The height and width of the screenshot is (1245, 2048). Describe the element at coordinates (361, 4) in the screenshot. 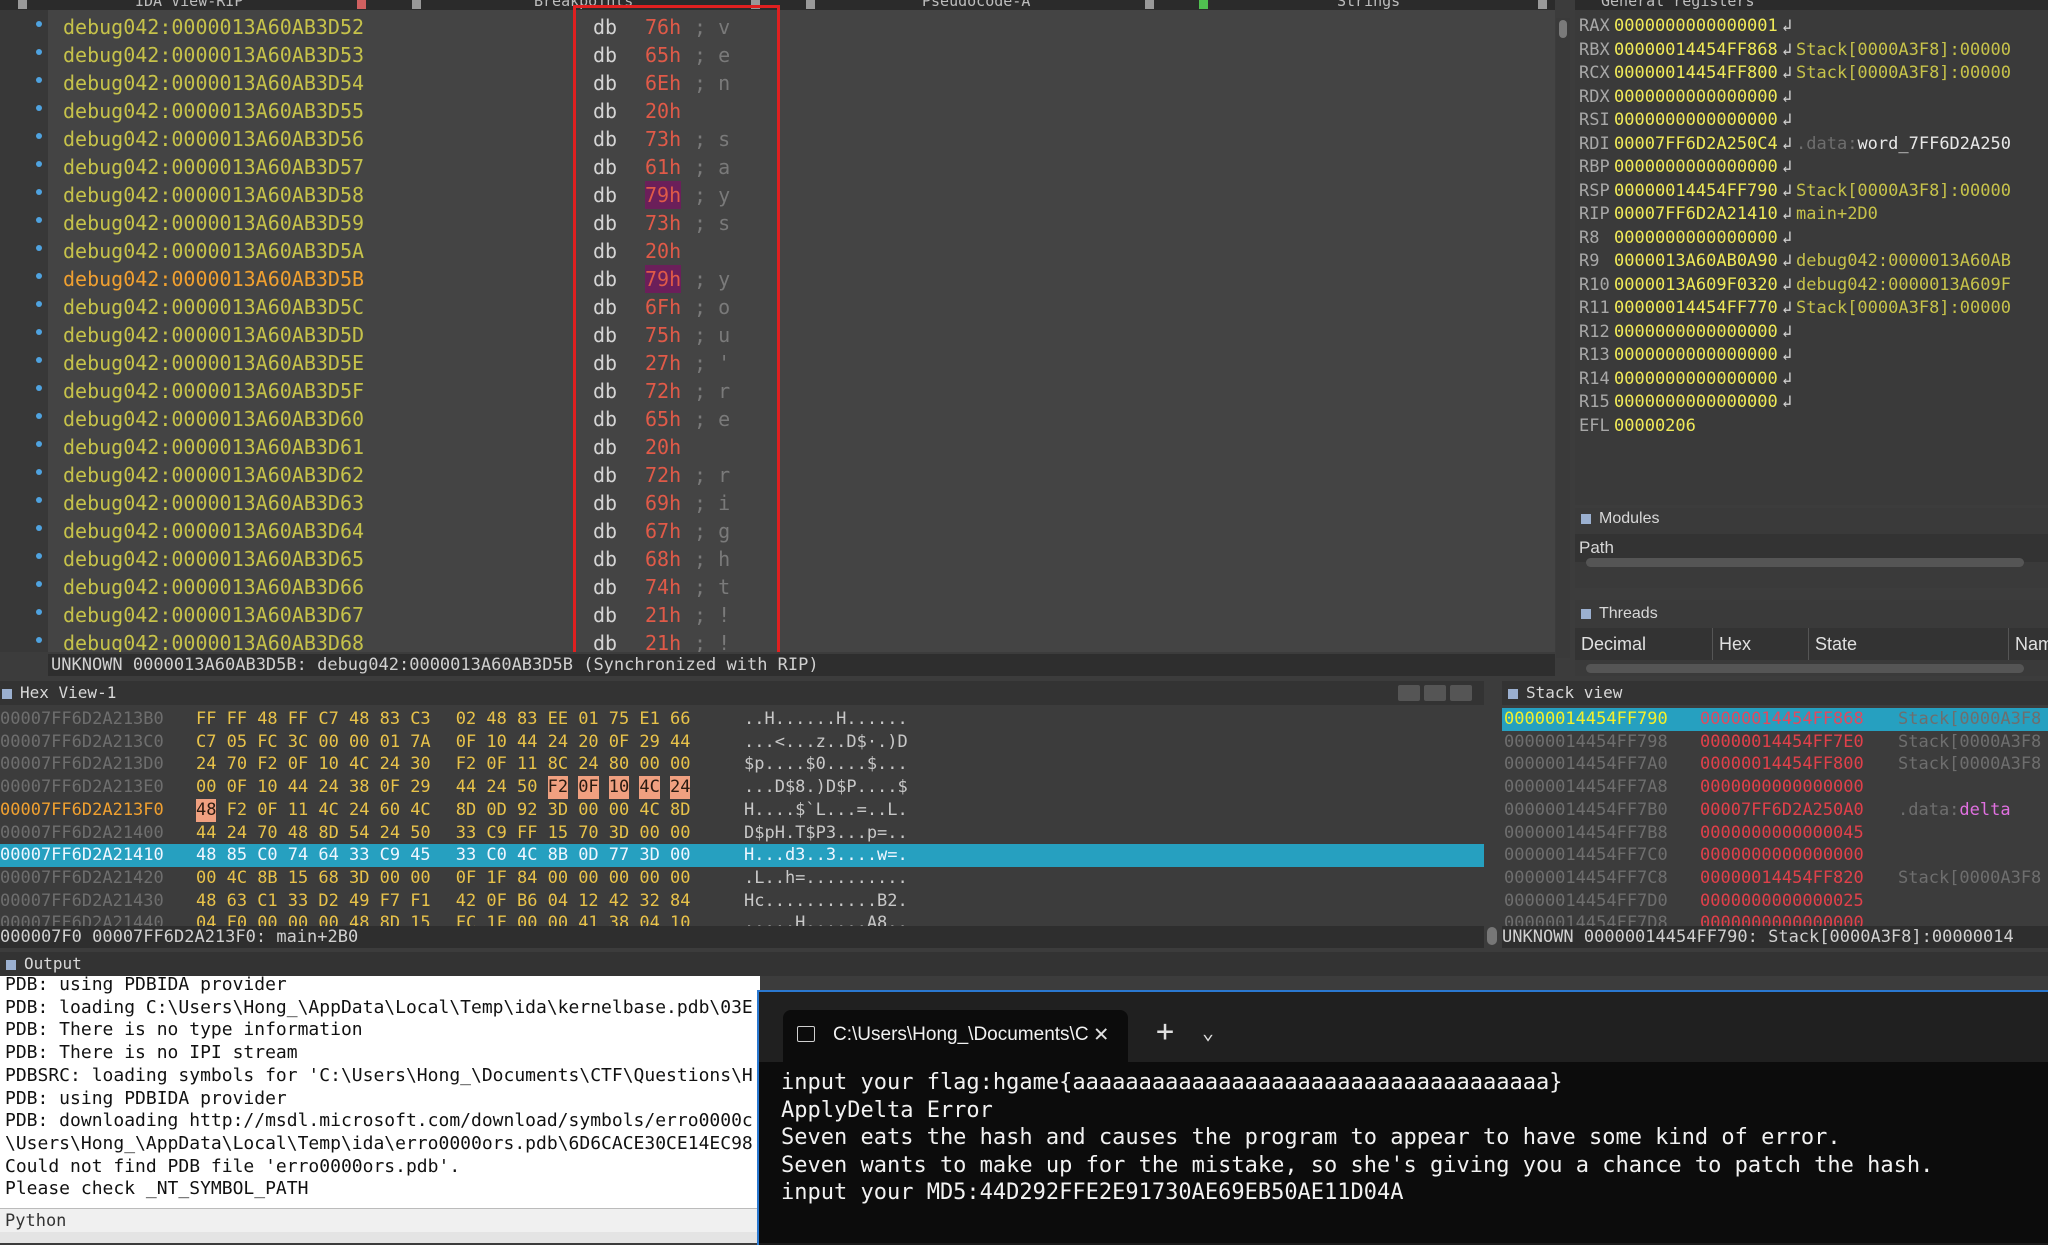

I see `close-icon` at that location.